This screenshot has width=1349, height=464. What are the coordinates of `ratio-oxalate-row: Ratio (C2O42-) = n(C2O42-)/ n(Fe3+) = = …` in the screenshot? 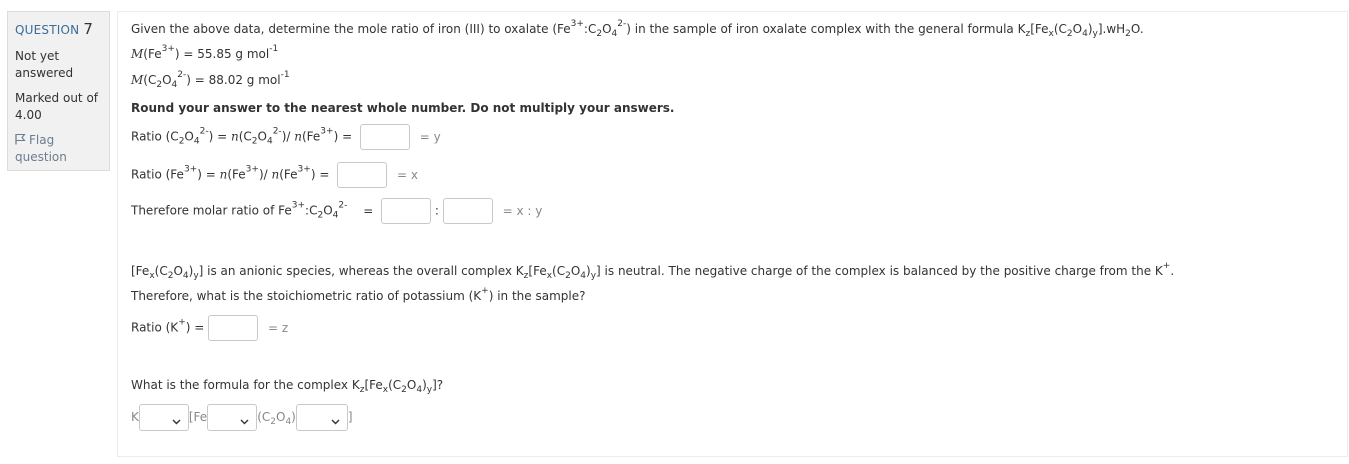 It's located at (286, 137).